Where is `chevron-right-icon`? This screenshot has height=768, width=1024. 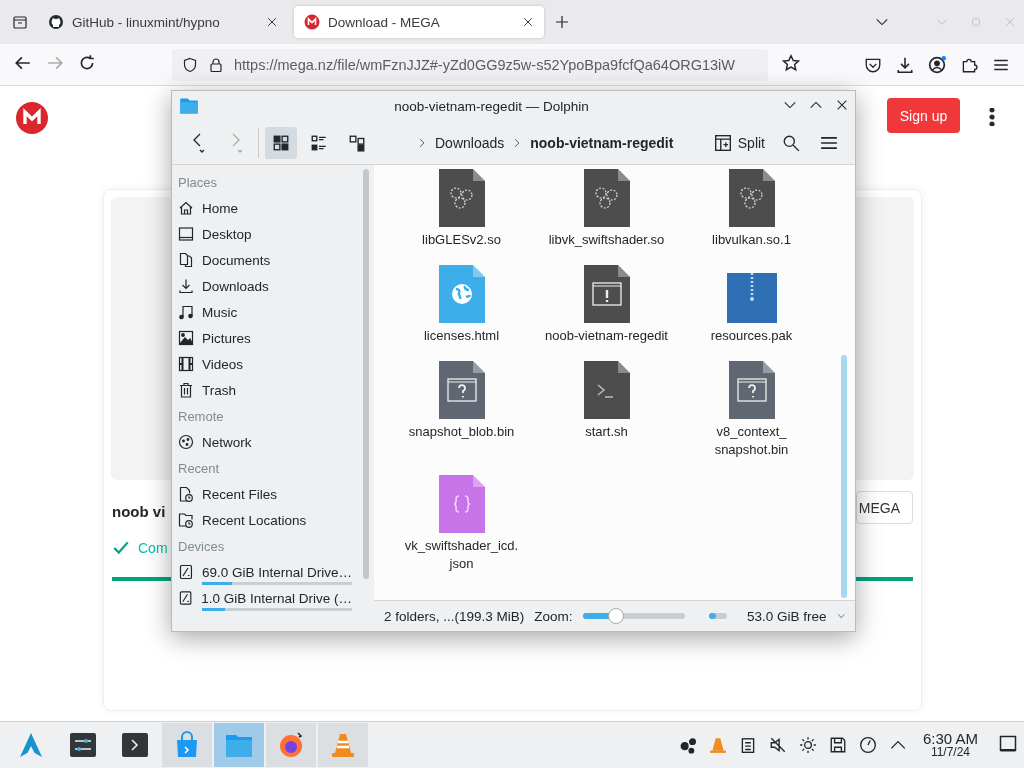
chevron-right-icon is located at coordinates (422, 142).